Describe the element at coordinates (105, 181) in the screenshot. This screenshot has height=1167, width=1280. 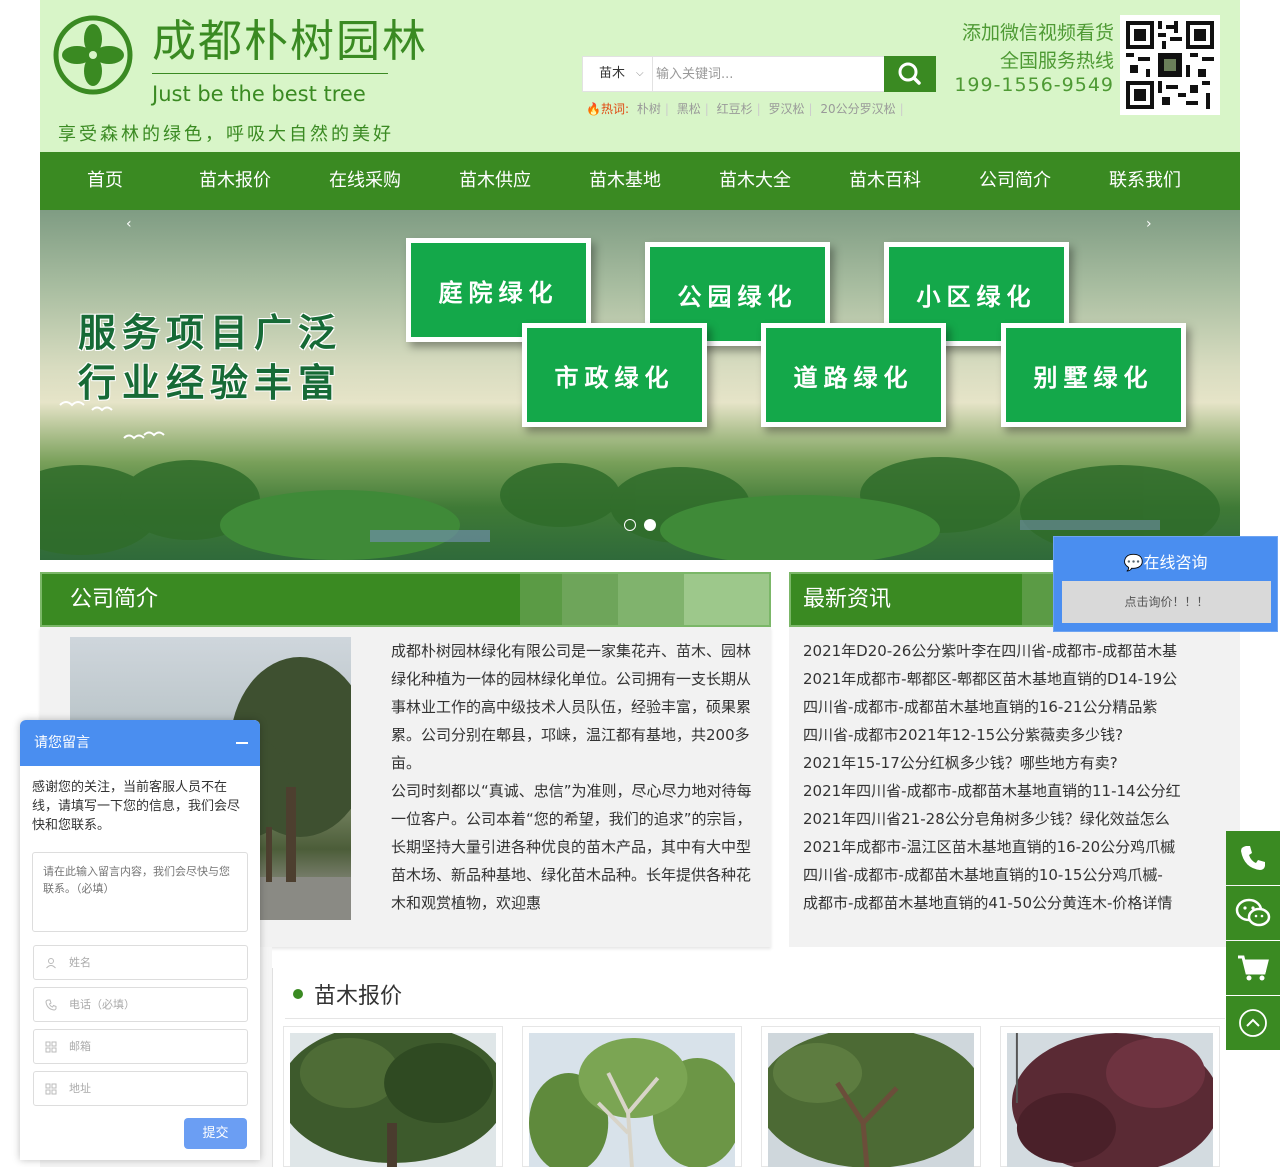
I see `nav-item-home: 首页` at that location.